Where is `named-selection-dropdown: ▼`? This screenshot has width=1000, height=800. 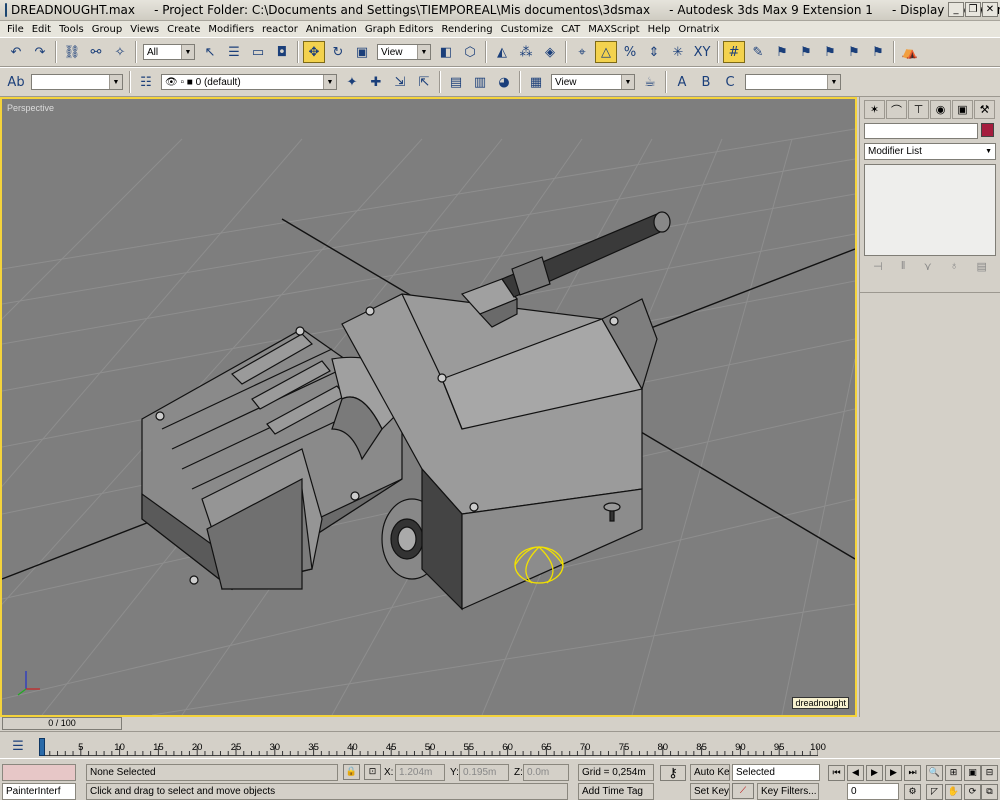 named-selection-dropdown: ▼ is located at coordinates (793, 82).